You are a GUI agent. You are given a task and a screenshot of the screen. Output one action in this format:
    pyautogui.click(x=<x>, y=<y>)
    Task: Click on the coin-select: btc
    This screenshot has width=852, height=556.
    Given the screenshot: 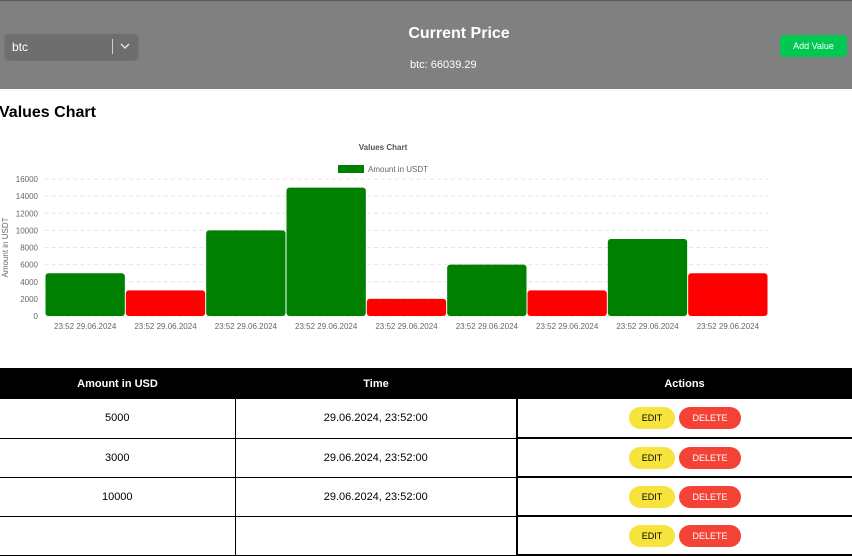 What is the action you would take?
    pyautogui.click(x=71, y=46)
    